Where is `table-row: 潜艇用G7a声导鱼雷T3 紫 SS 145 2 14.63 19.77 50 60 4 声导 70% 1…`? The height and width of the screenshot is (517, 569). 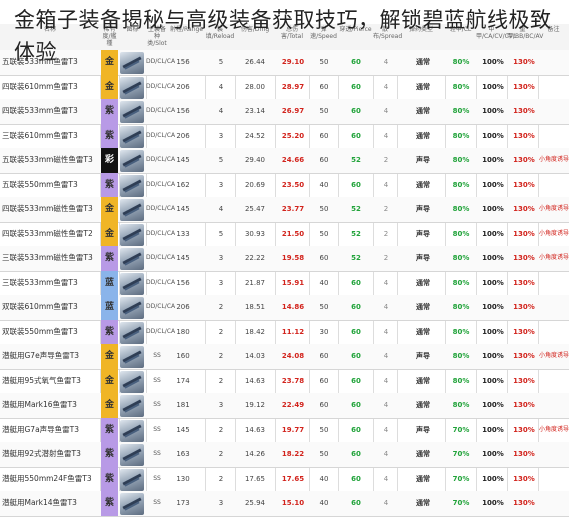 table-row: 潜艇用G7a声导鱼雷T3 紫 SS 145 2 14.63 19.77 50 60 4 声导 70% 1… is located at coordinates (284, 430).